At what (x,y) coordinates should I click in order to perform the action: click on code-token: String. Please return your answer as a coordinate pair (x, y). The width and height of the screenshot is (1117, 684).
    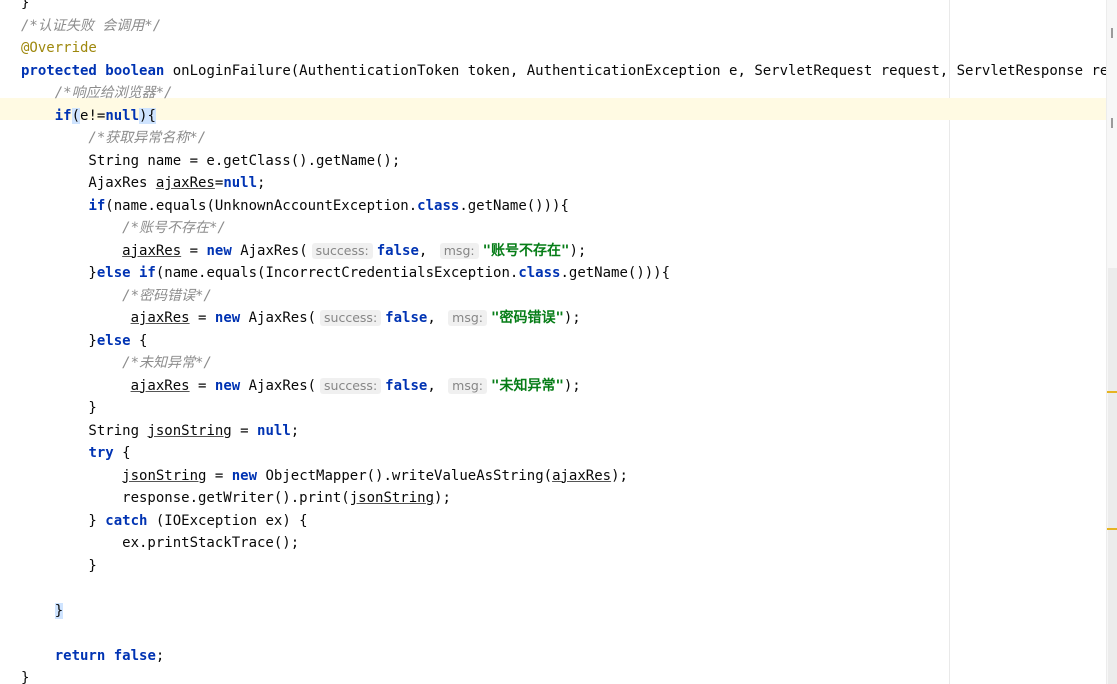
    Looking at the image, I should click on (84, 430).